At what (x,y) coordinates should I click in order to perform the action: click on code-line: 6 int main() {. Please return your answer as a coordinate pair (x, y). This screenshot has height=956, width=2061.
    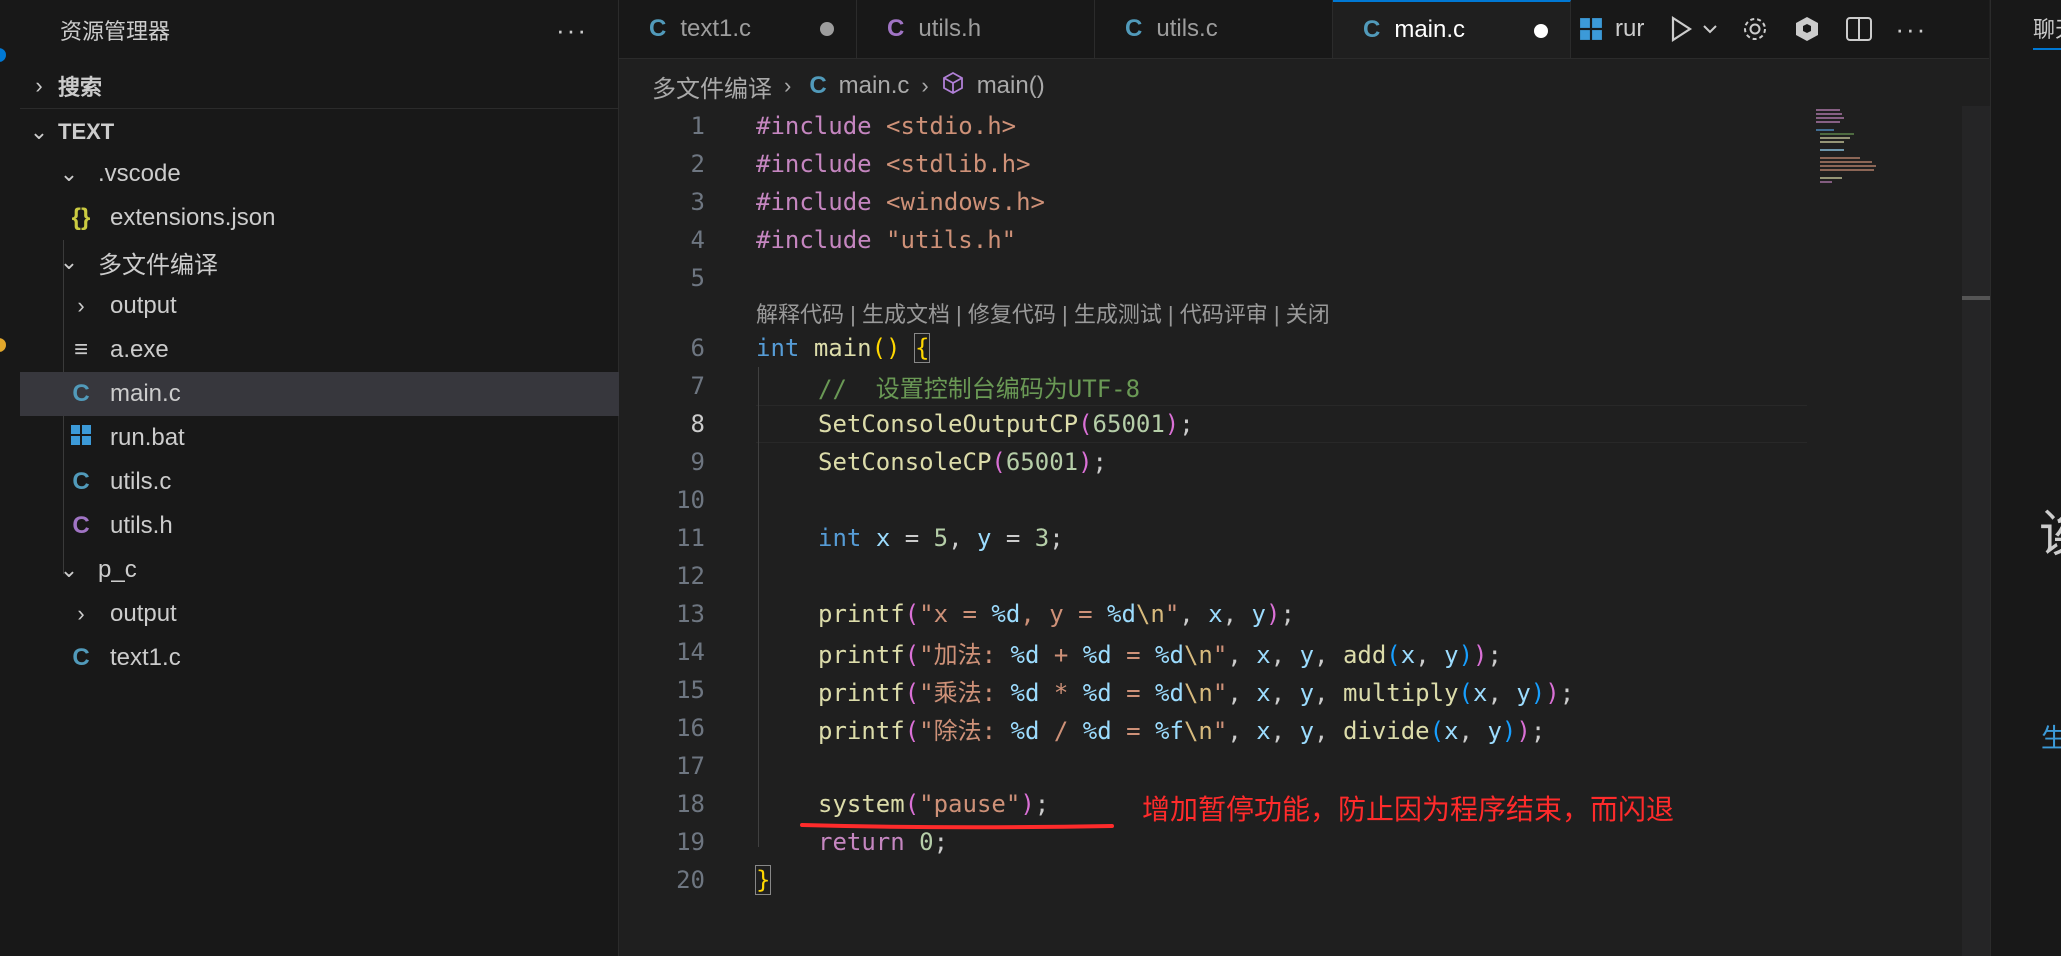
    Looking at the image, I should click on (1214, 348).